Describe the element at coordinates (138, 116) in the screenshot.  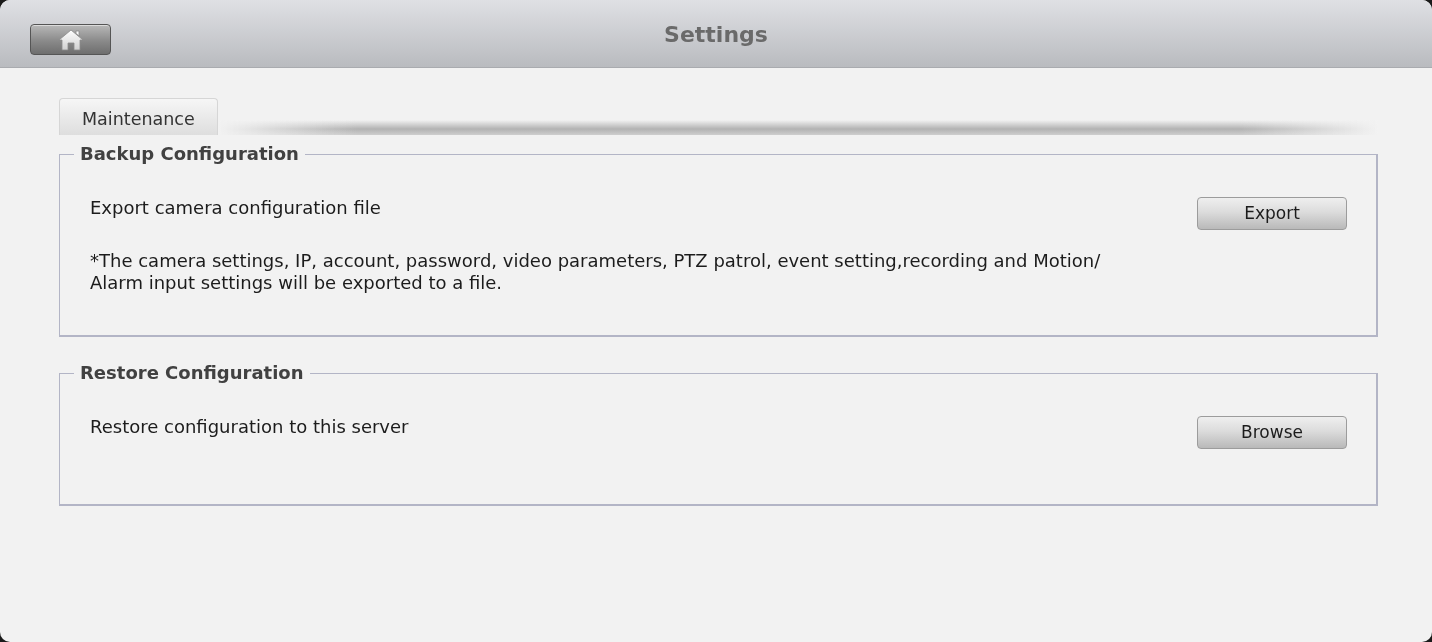
I see `tab: Maintenance` at that location.